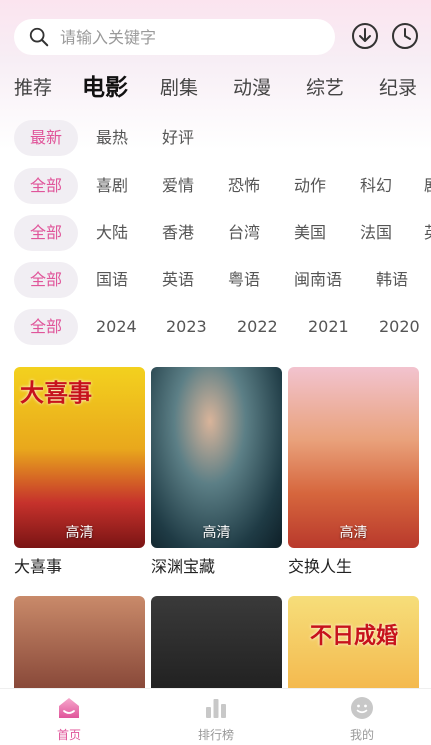  Describe the element at coordinates (328, 327) in the screenshot. I see `filter-year-2021: 2021` at that location.